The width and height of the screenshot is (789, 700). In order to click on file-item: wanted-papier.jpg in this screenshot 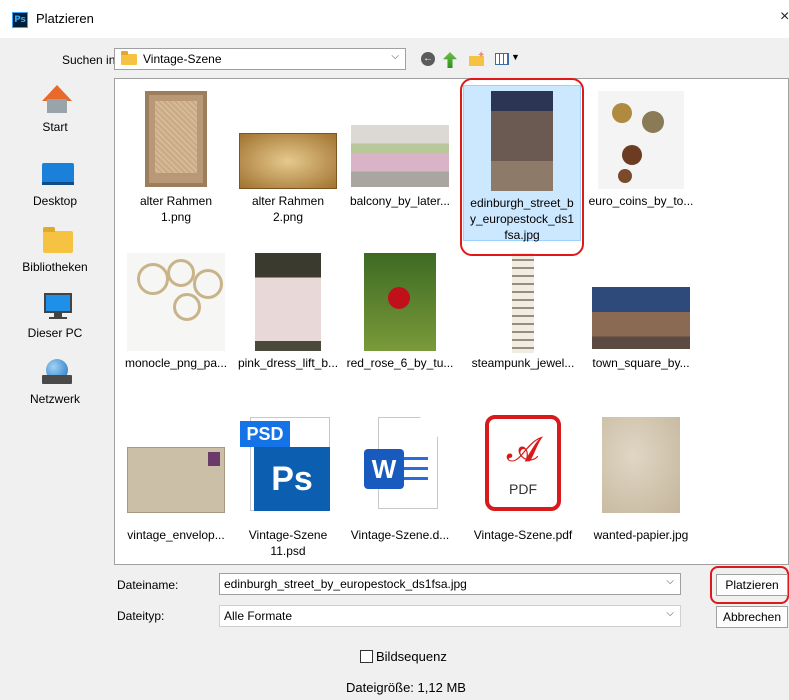, I will do `click(641, 485)`.